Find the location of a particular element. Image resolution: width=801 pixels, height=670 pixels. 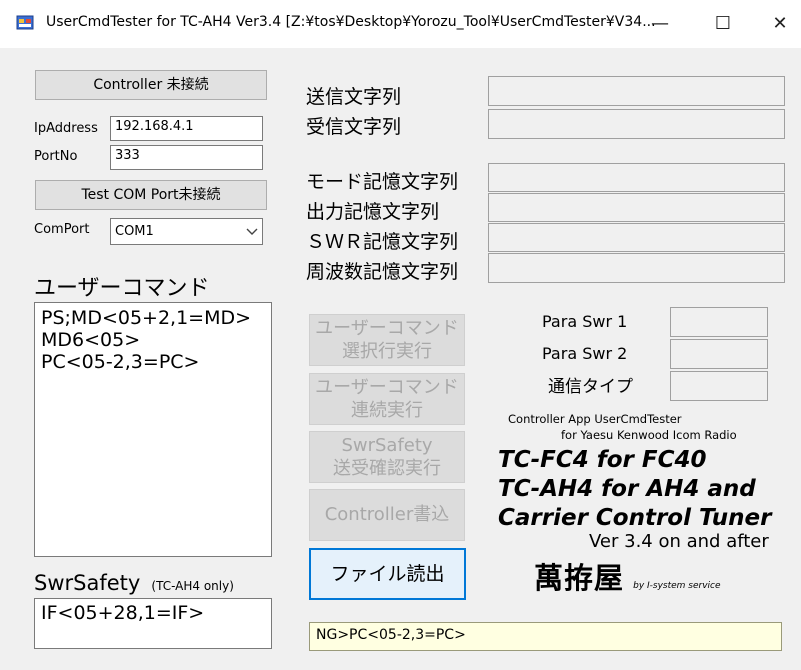

swrsafety-header-row: SwrSafety (TC-AH4 only) is located at coordinates (134, 583).